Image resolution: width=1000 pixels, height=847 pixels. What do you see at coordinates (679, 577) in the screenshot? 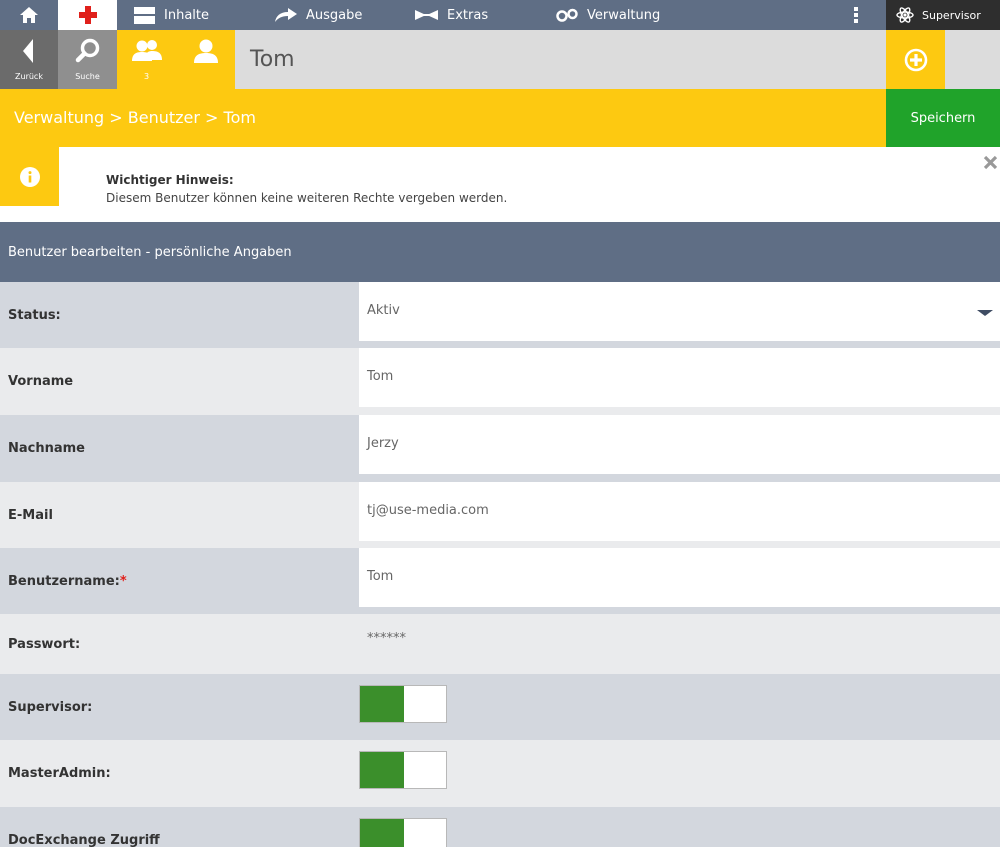
I see `username-input: Tom` at bounding box center [679, 577].